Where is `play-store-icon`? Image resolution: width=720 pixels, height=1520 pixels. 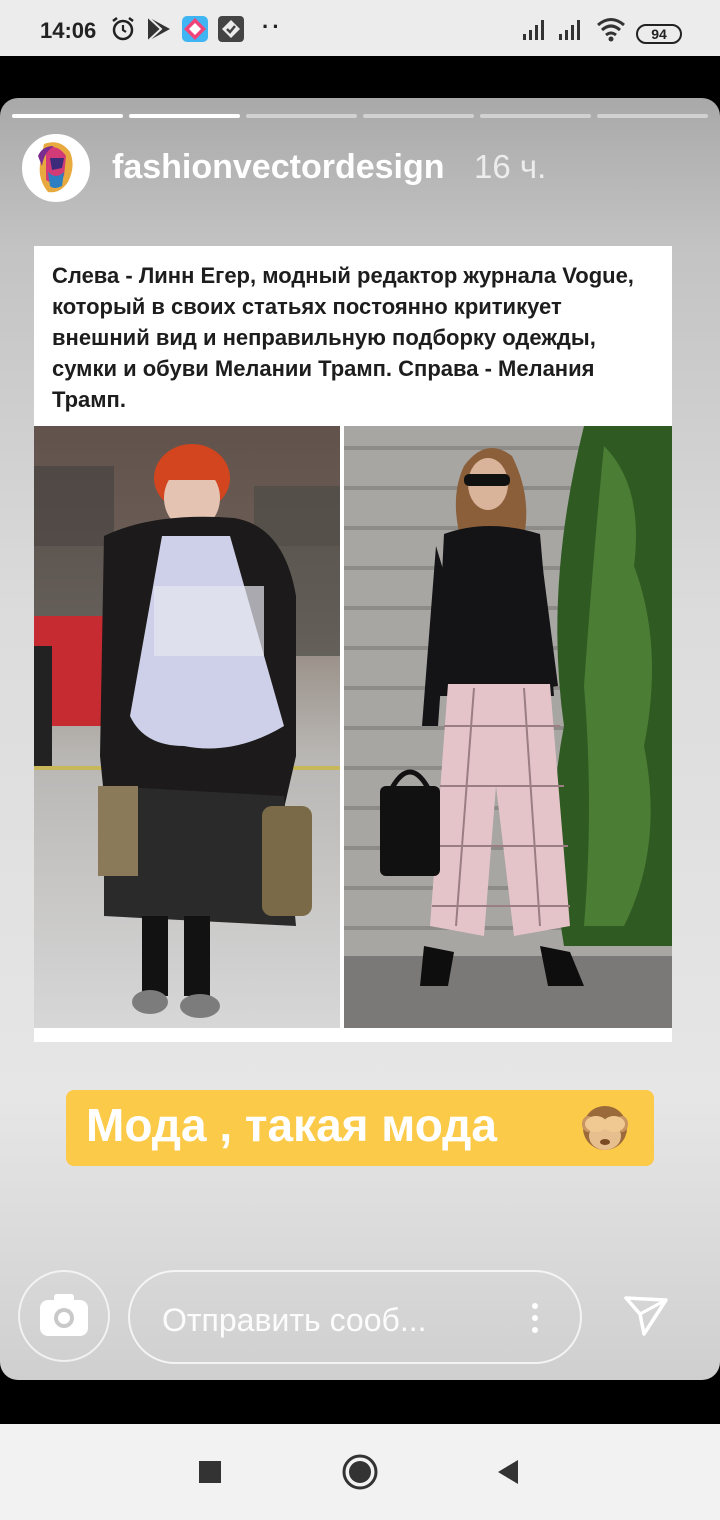
play-store-icon is located at coordinates (158, 29).